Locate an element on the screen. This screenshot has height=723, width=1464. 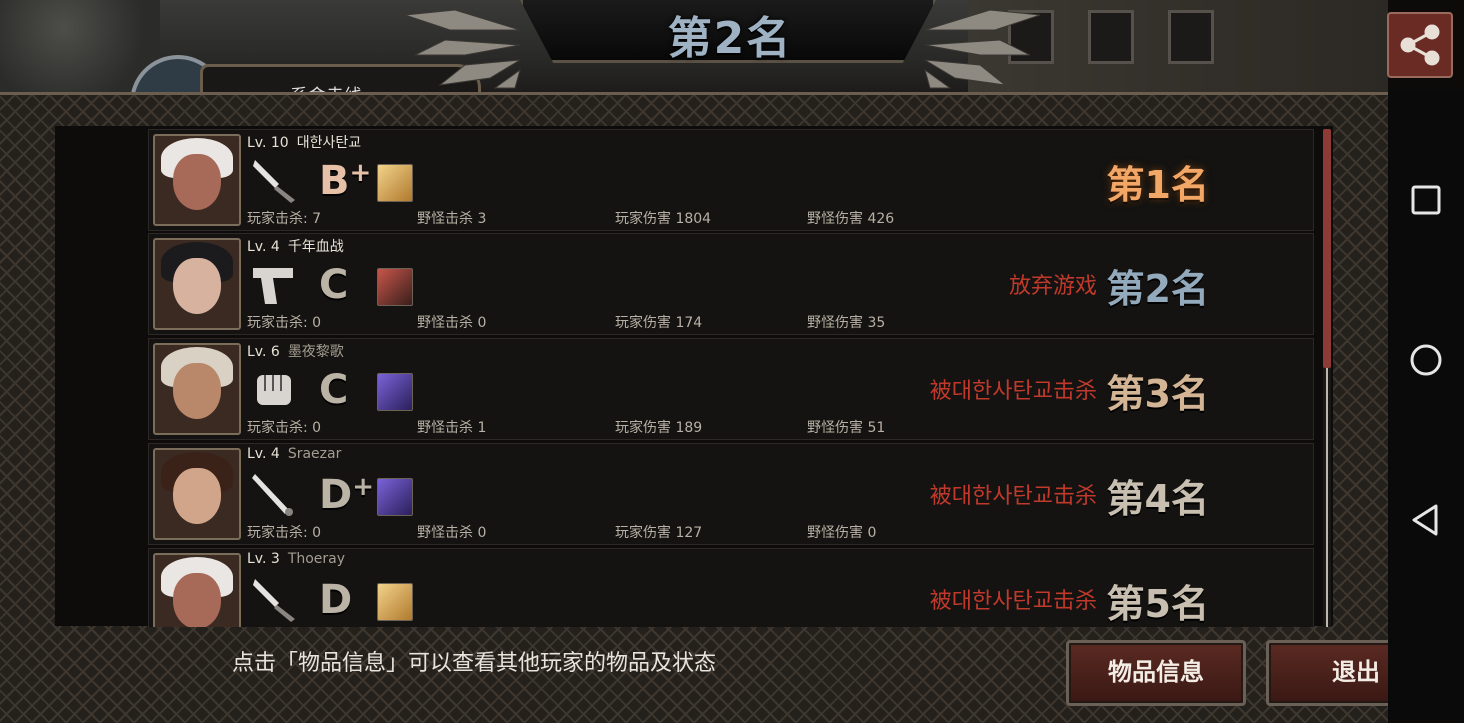
list-scrollbar is located at coordinates (1327, 378).